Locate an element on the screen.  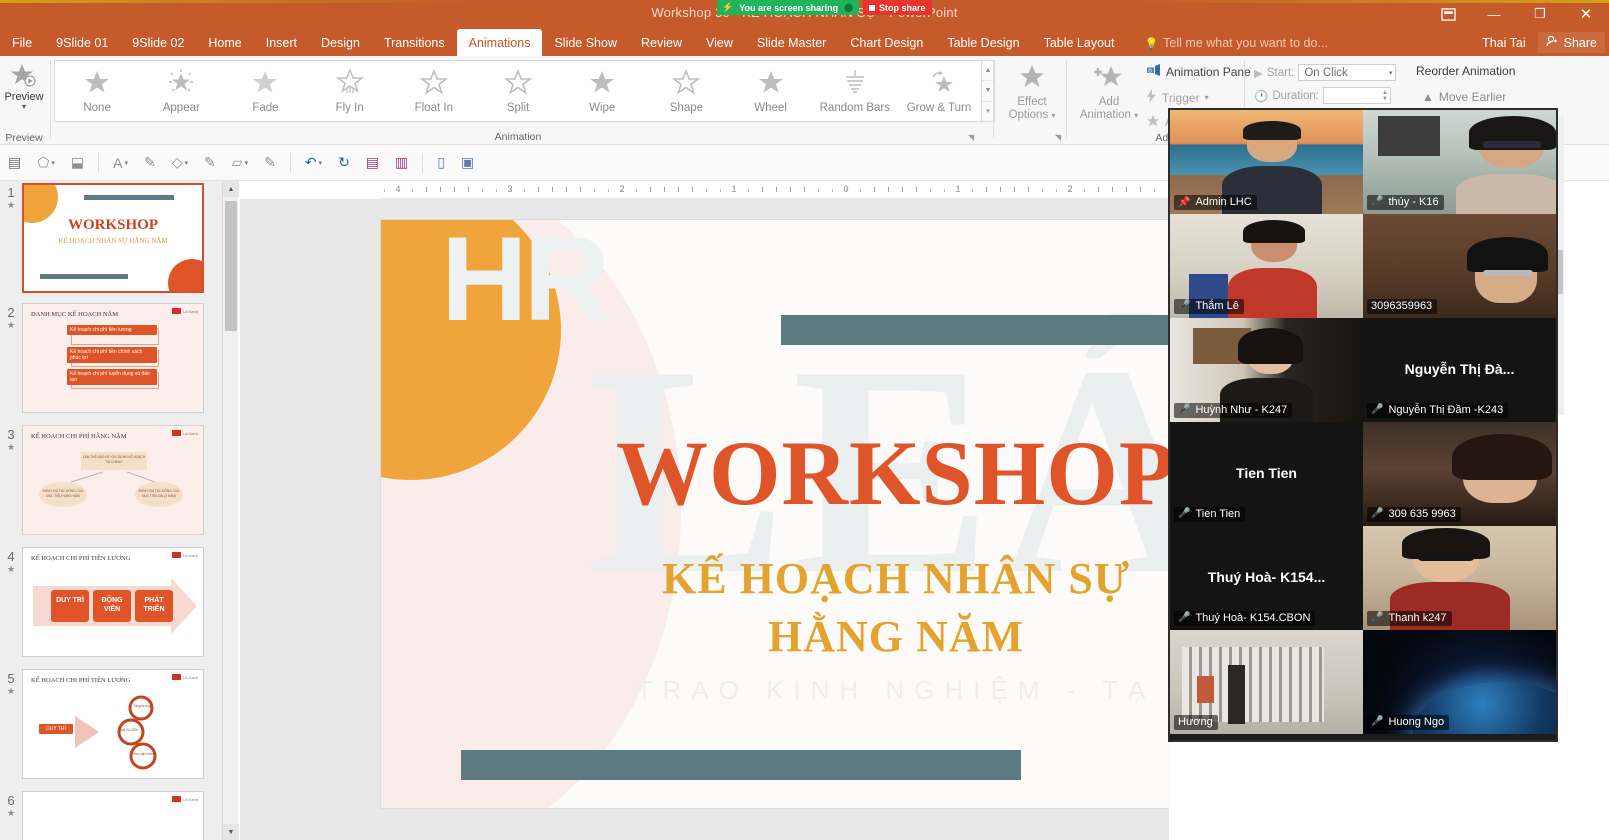
animation-effect-fly-in: Fly In is located at coordinates (350, 91).